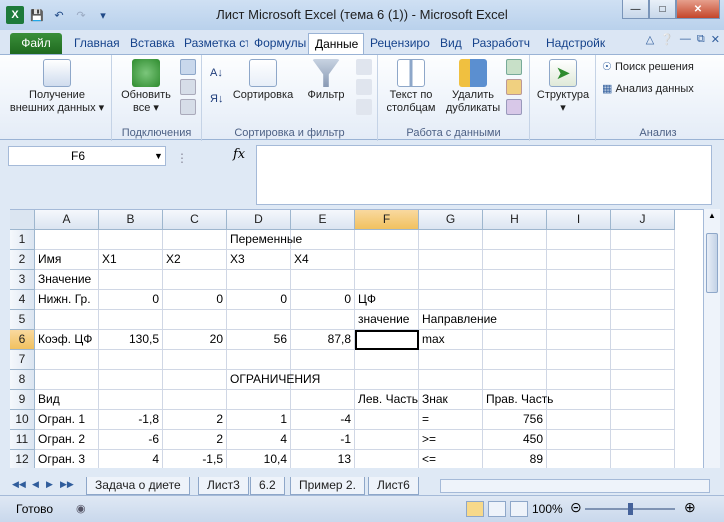  Describe the element at coordinates (579, 360) in the screenshot. I see `cell-I7` at that location.